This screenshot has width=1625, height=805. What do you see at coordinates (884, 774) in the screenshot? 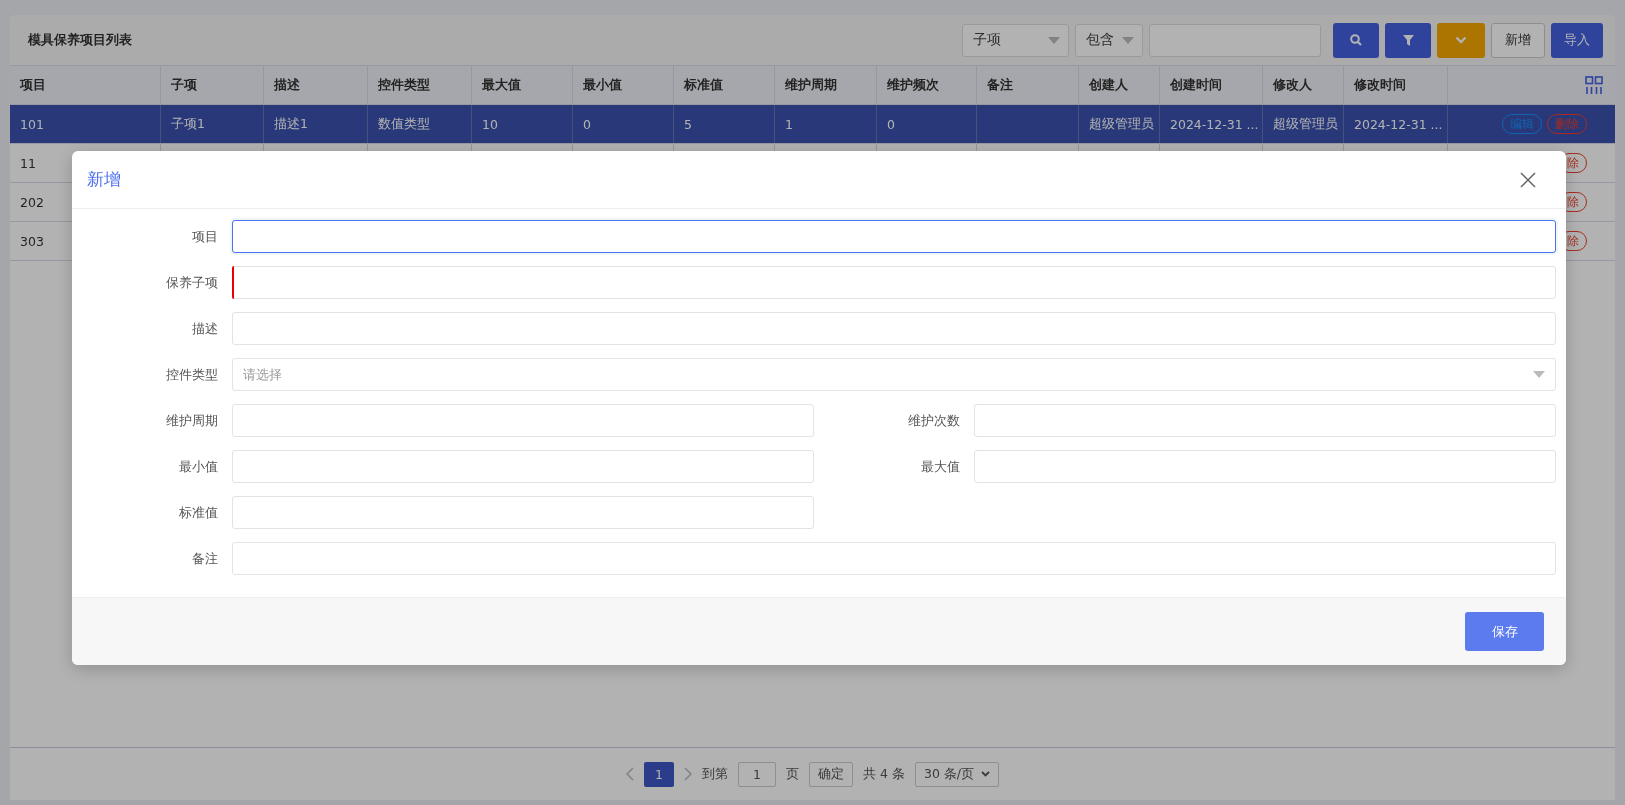
I see `total-count: 共 4 条` at bounding box center [884, 774].